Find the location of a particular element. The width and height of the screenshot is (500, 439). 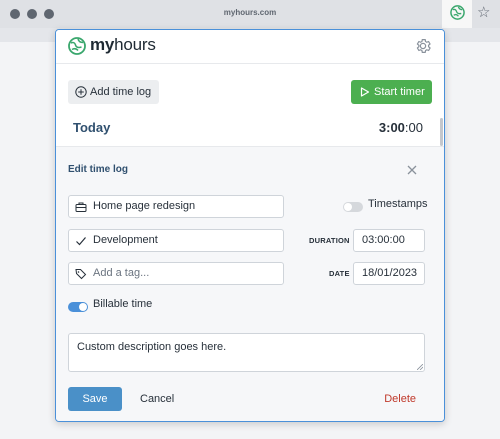

timestamps-toggle is located at coordinates (353, 207).